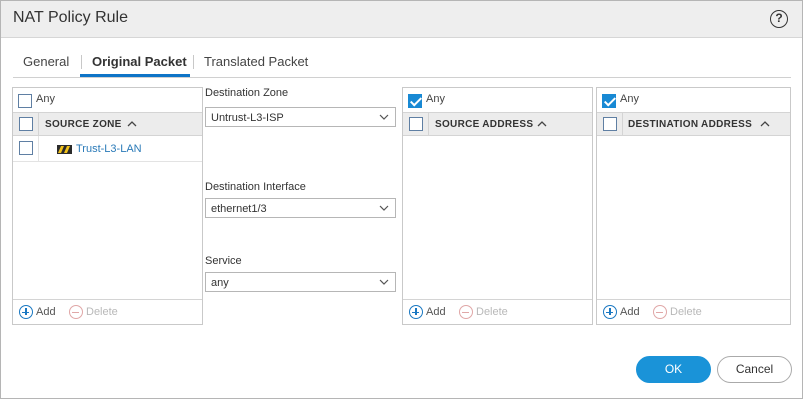  I want to click on zone-link: Trust-L3-LAN, so click(109, 149).